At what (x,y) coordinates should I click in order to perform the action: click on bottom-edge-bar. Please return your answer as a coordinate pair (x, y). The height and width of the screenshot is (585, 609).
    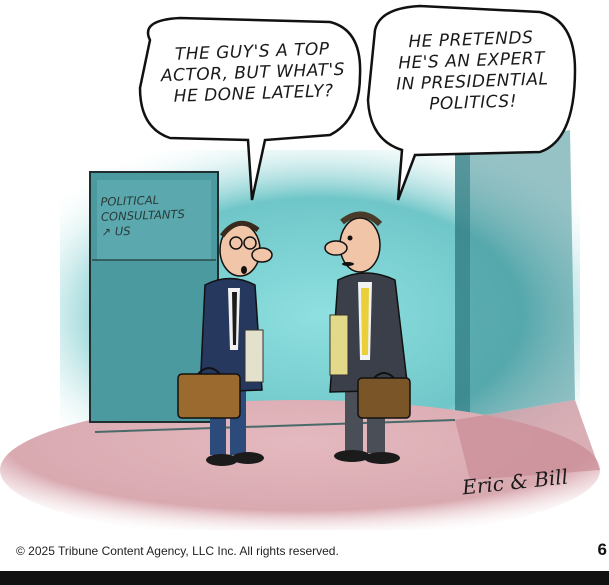
    Looking at the image, I should click on (304, 578).